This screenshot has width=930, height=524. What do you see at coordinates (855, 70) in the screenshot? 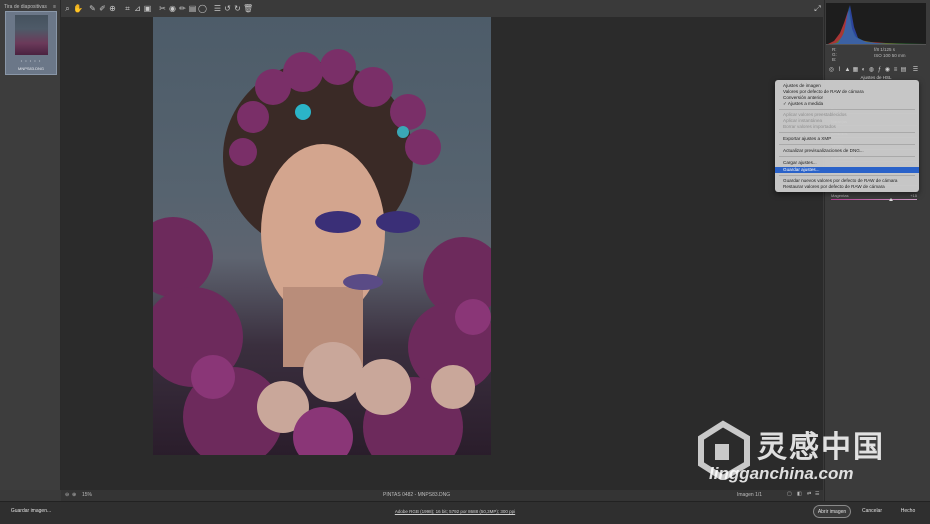
I see `hsl-tab-icon: ▦` at bounding box center [855, 70].